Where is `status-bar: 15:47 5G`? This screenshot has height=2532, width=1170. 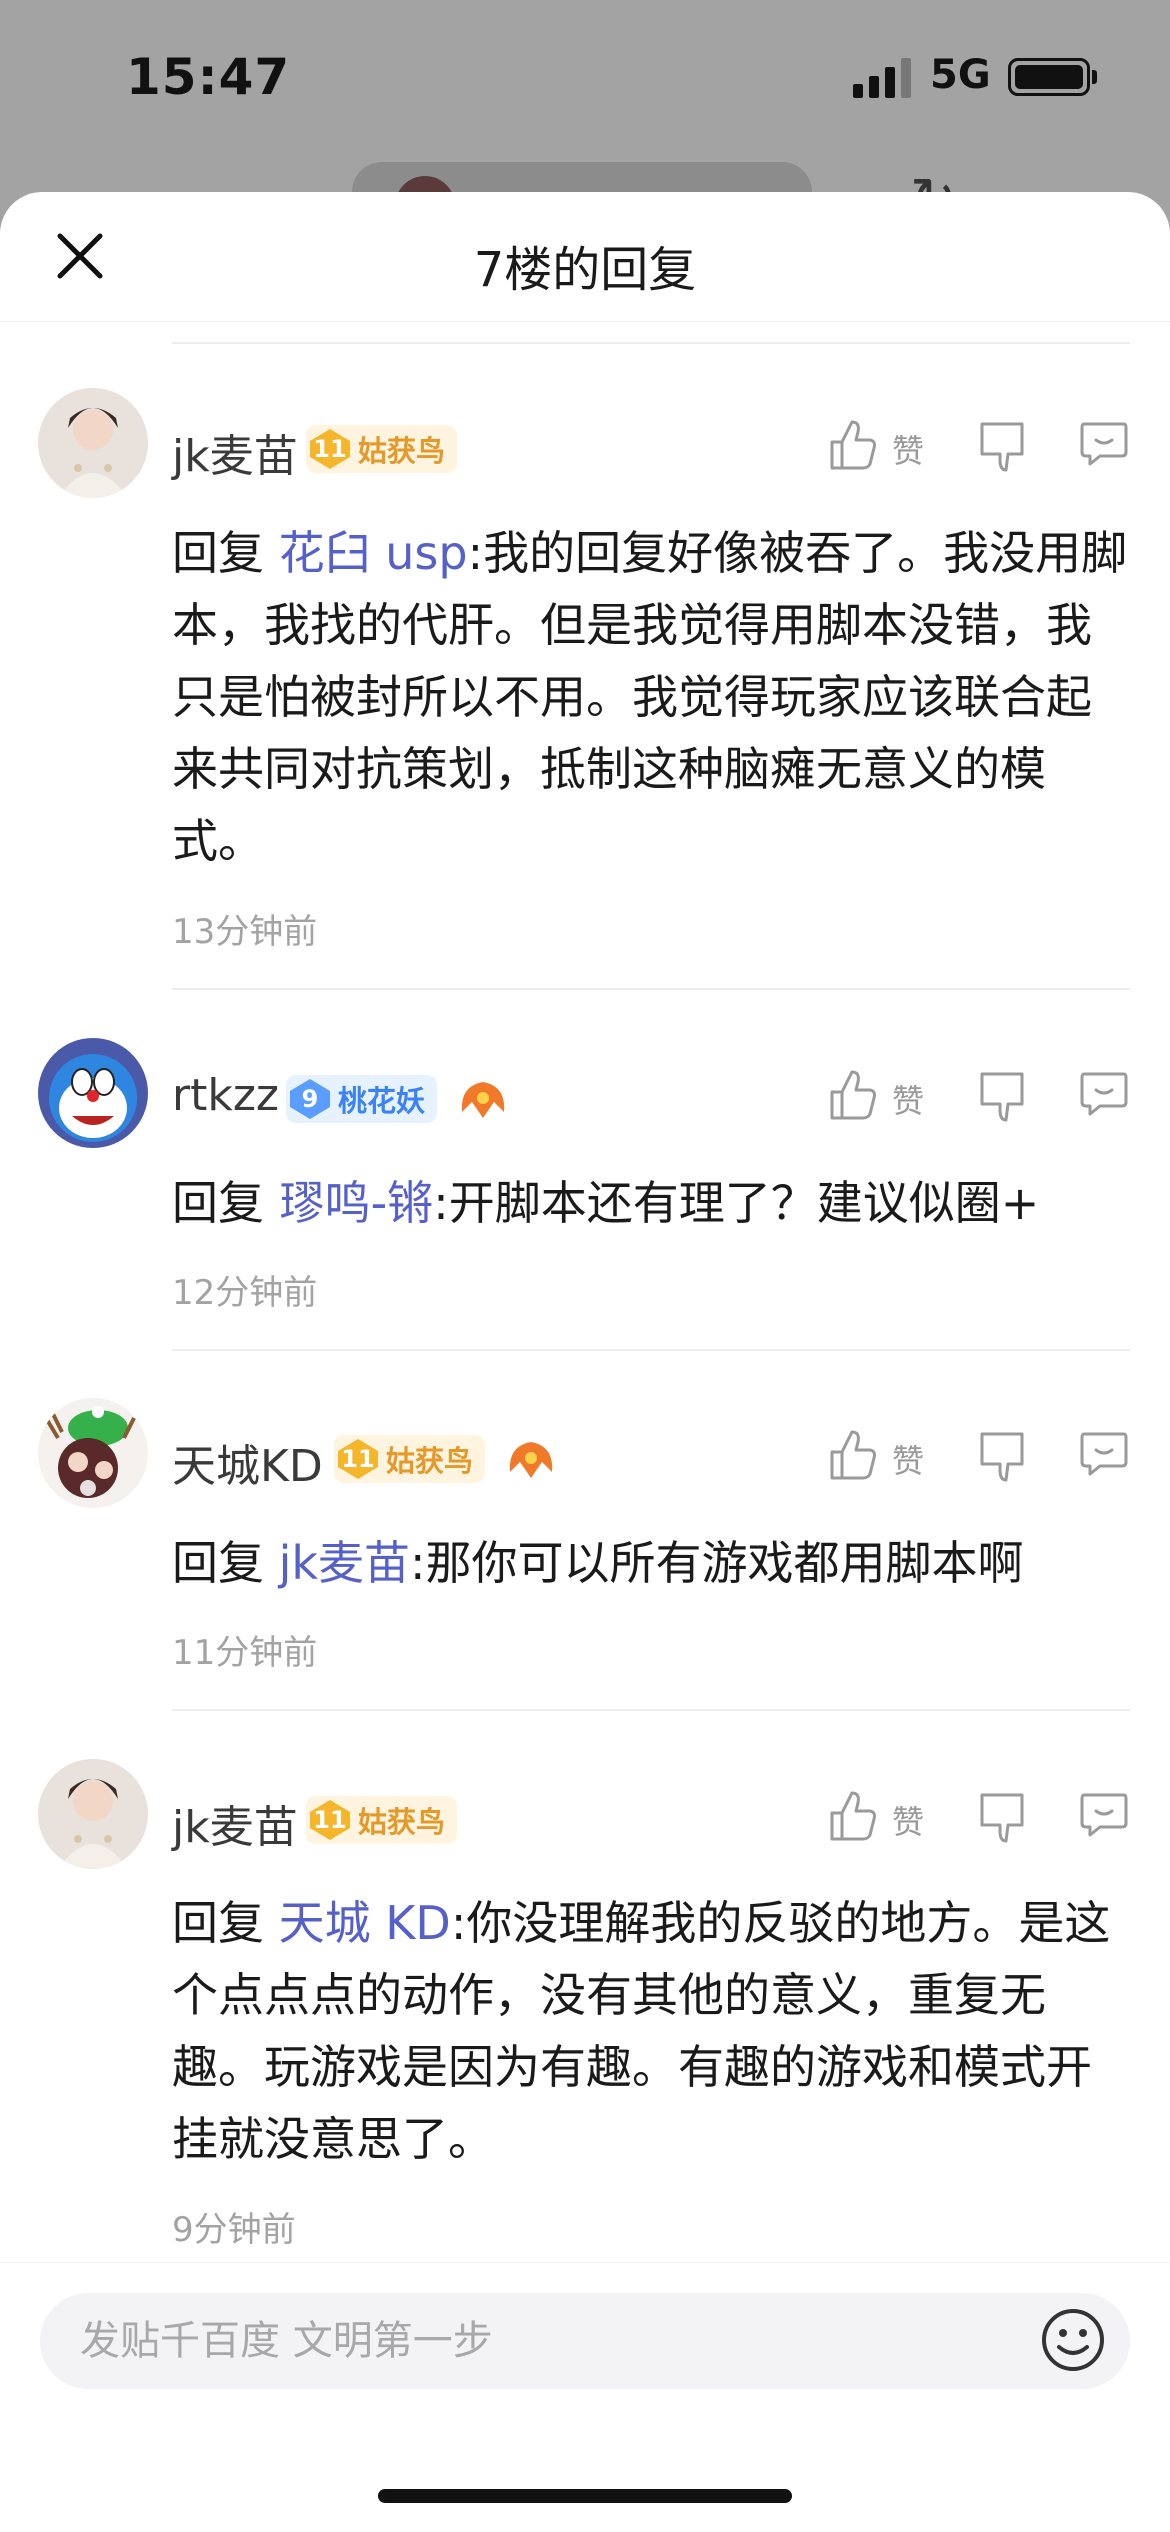
status-bar: 15:47 5G is located at coordinates (585, 75).